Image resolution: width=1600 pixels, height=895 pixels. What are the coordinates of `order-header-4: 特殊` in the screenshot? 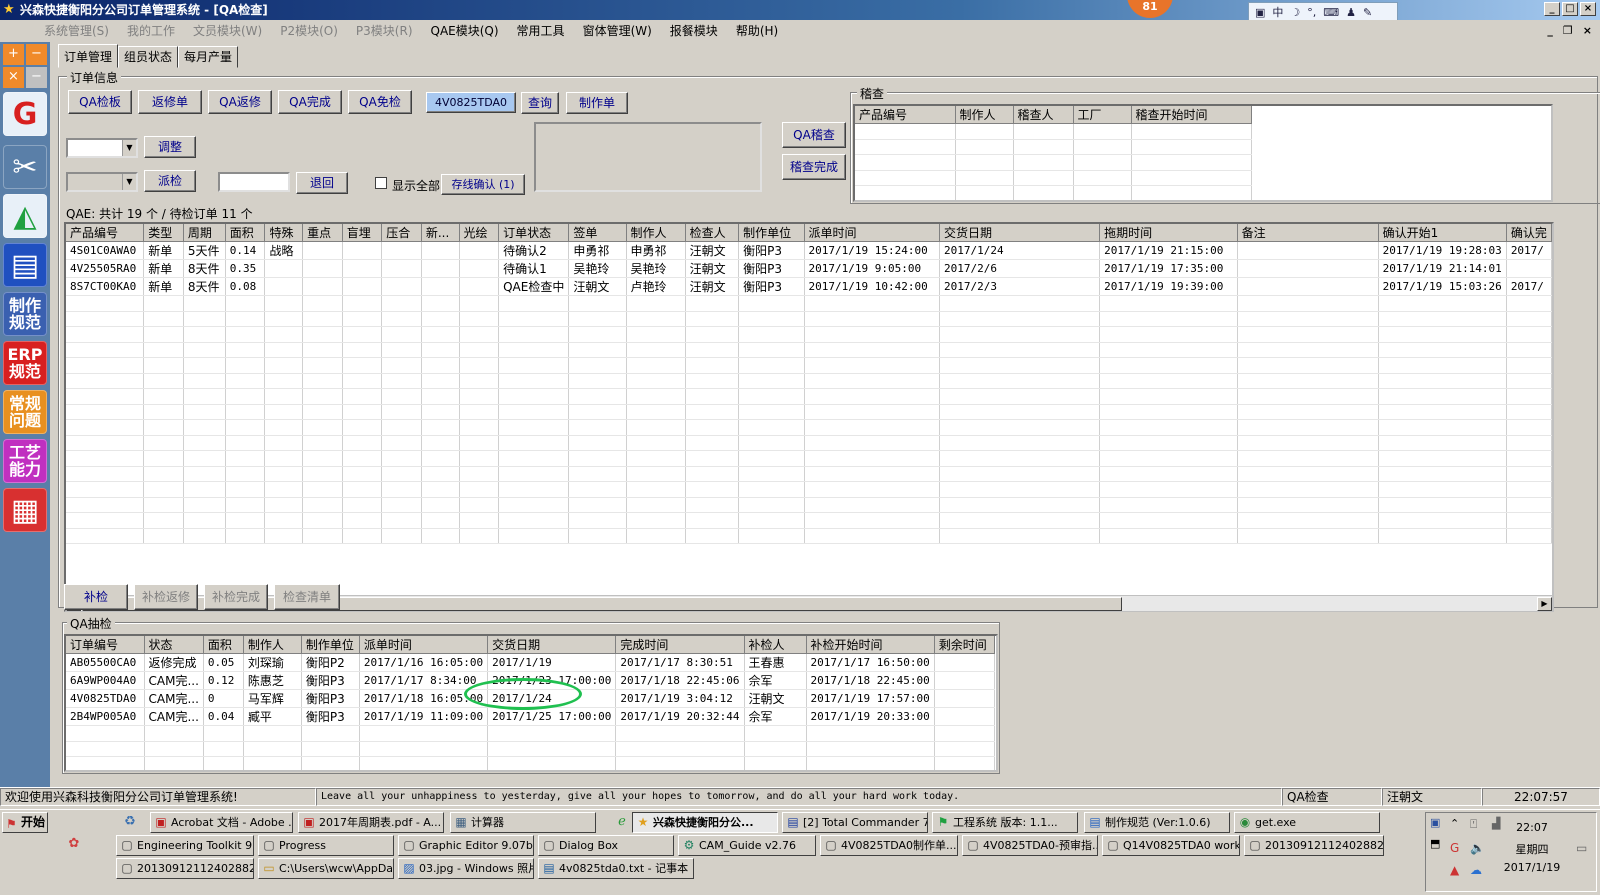 It's located at (284, 233).